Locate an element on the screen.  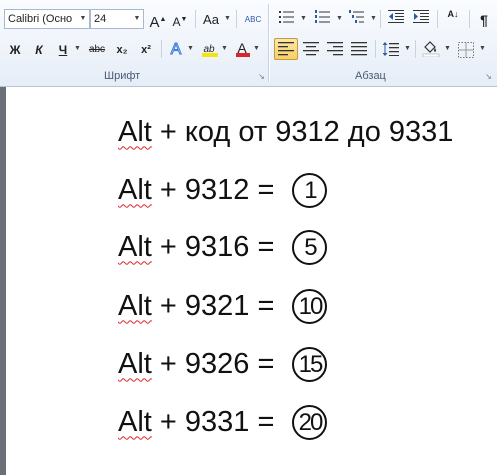
paint-bucket-icon is located at coordinates (431, 49).